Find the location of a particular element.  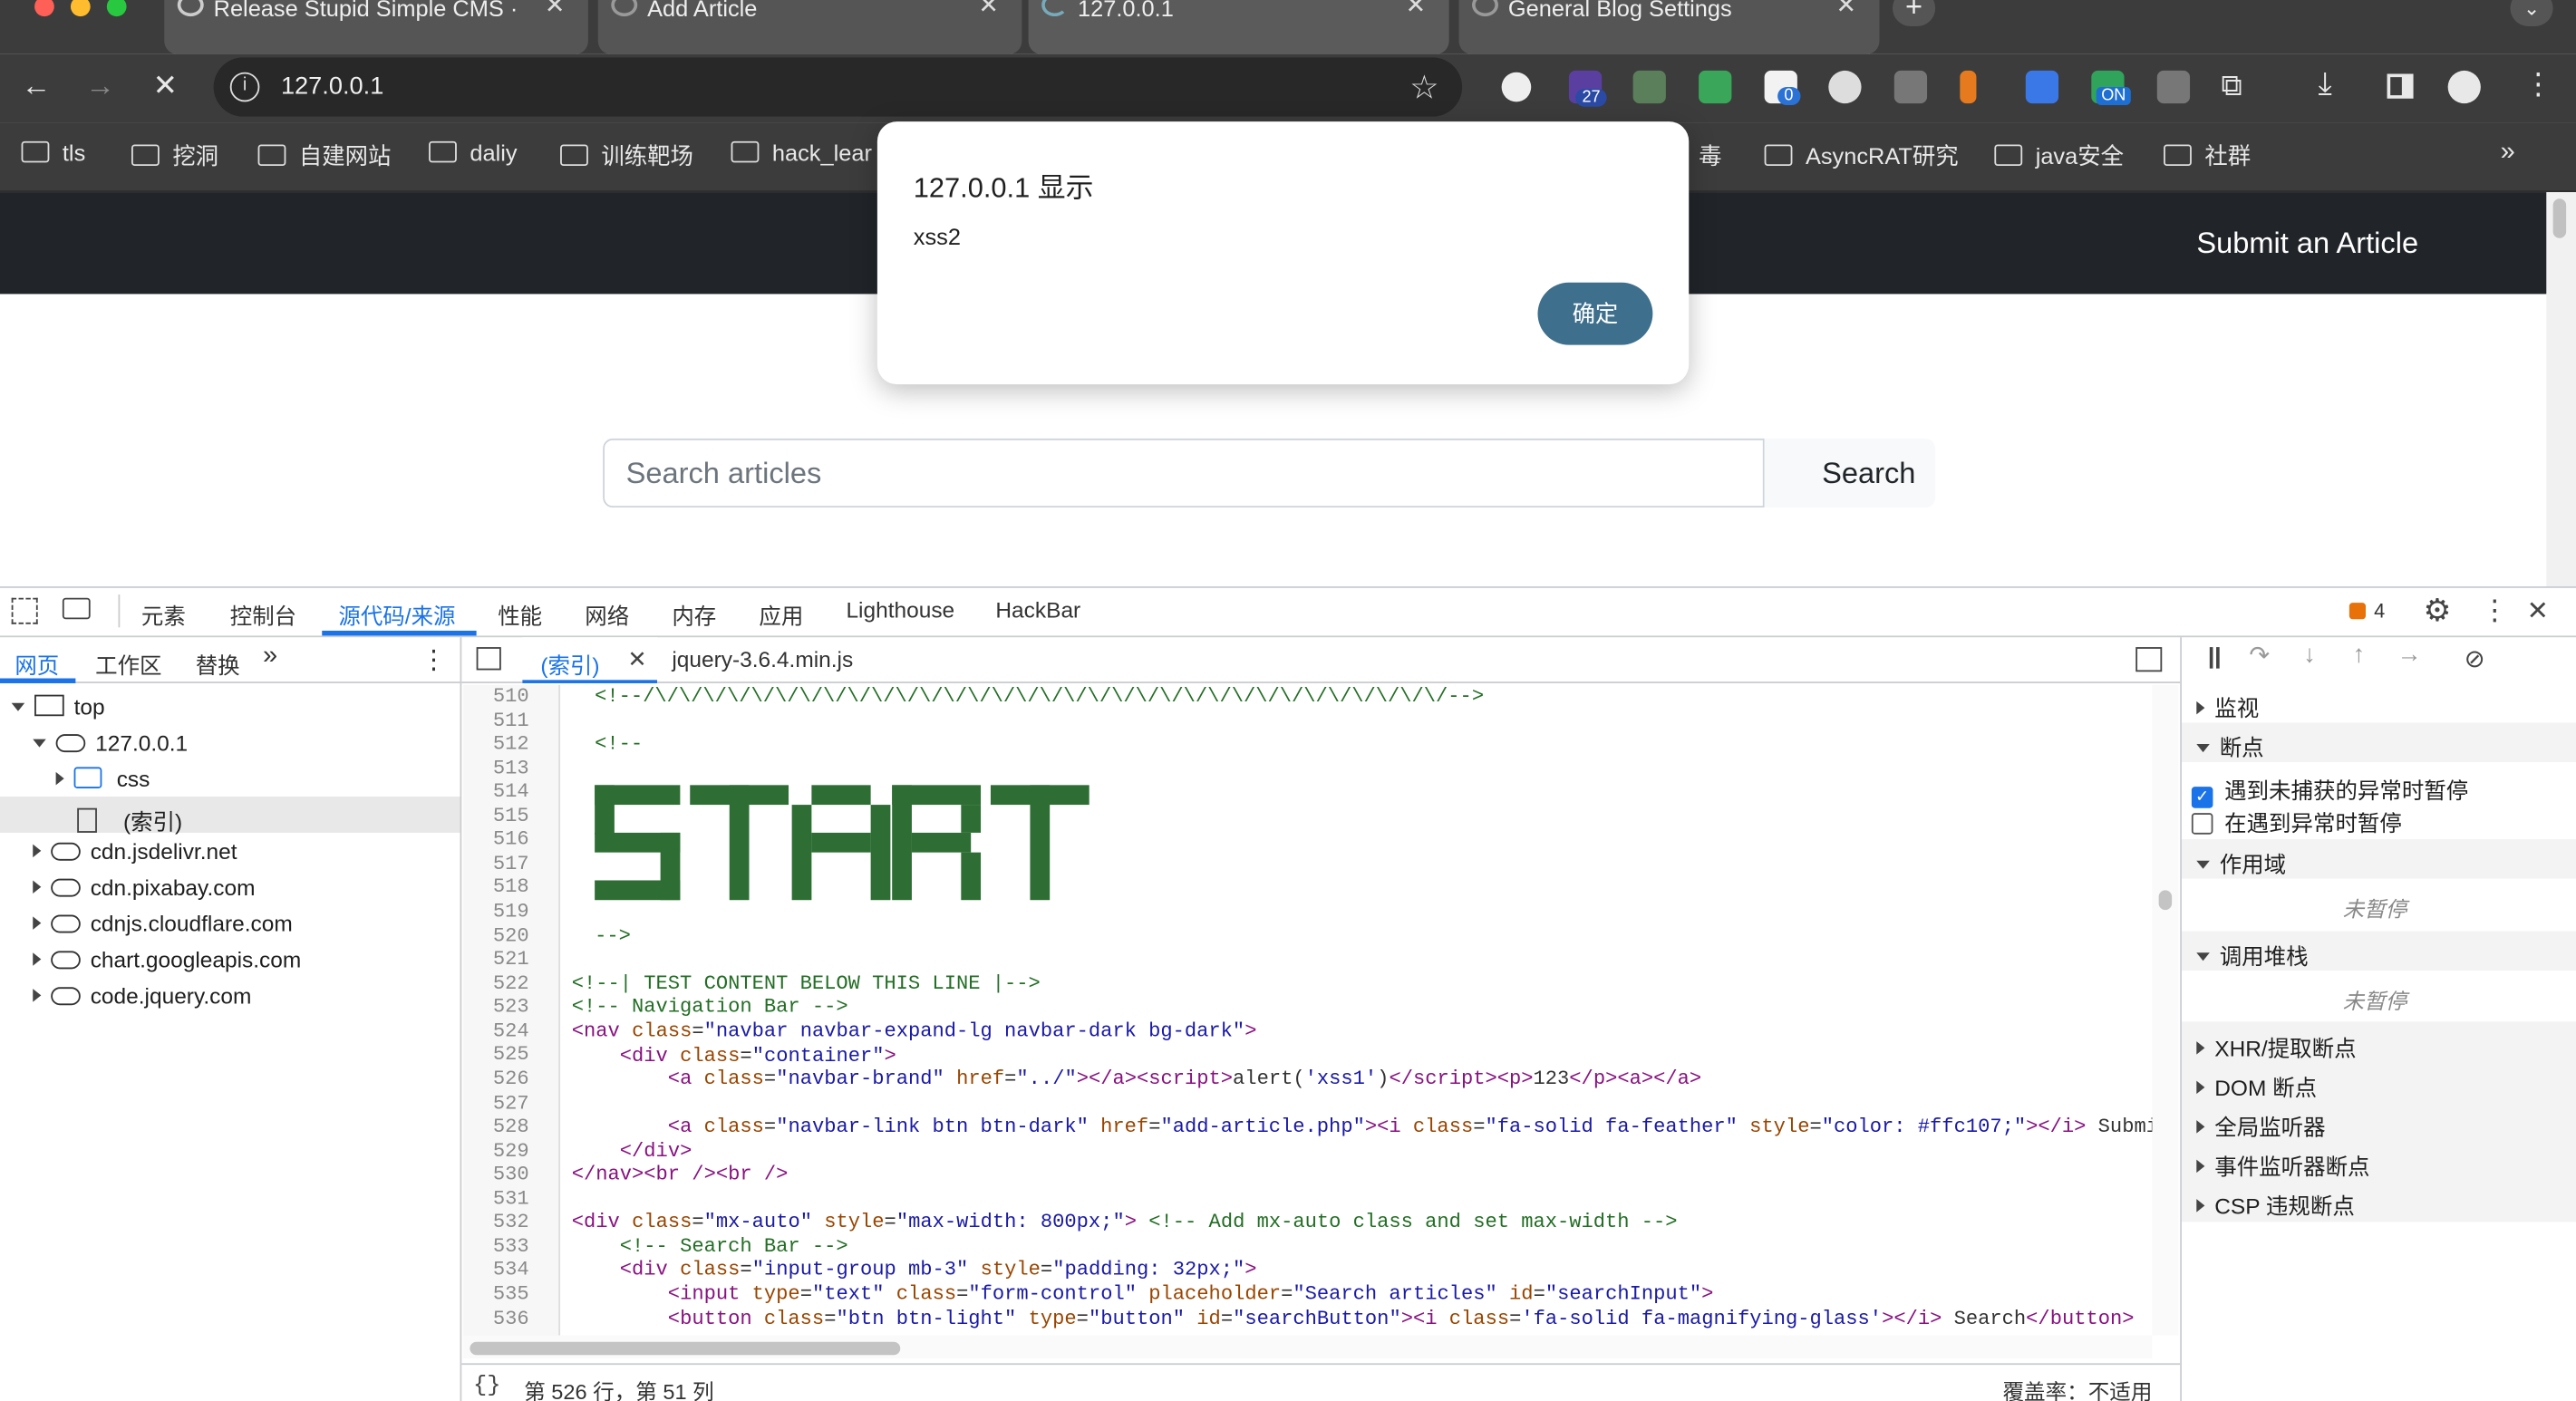

devtools-tab-sources: 源代码/来源 is located at coordinates (396, 614).